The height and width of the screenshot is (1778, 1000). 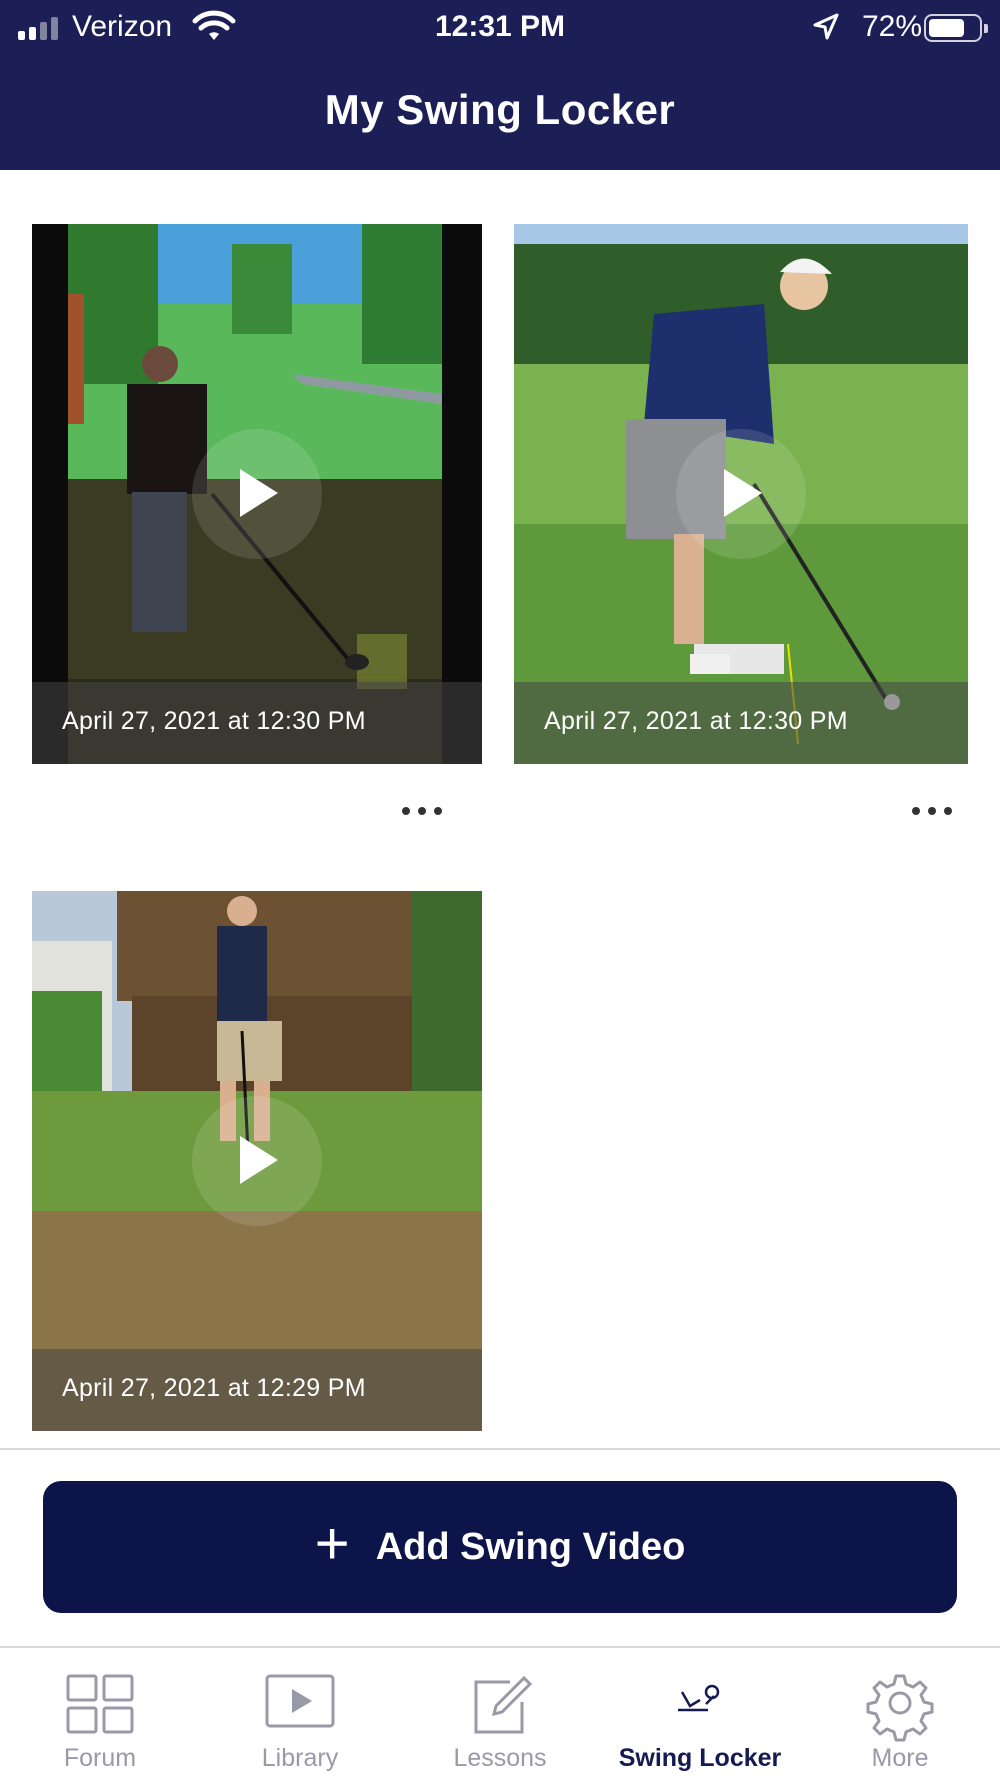 What do you see at coordinates (500, 1449) in the screenshot?
I see `content-divider` at bounding box center [500, 1449].